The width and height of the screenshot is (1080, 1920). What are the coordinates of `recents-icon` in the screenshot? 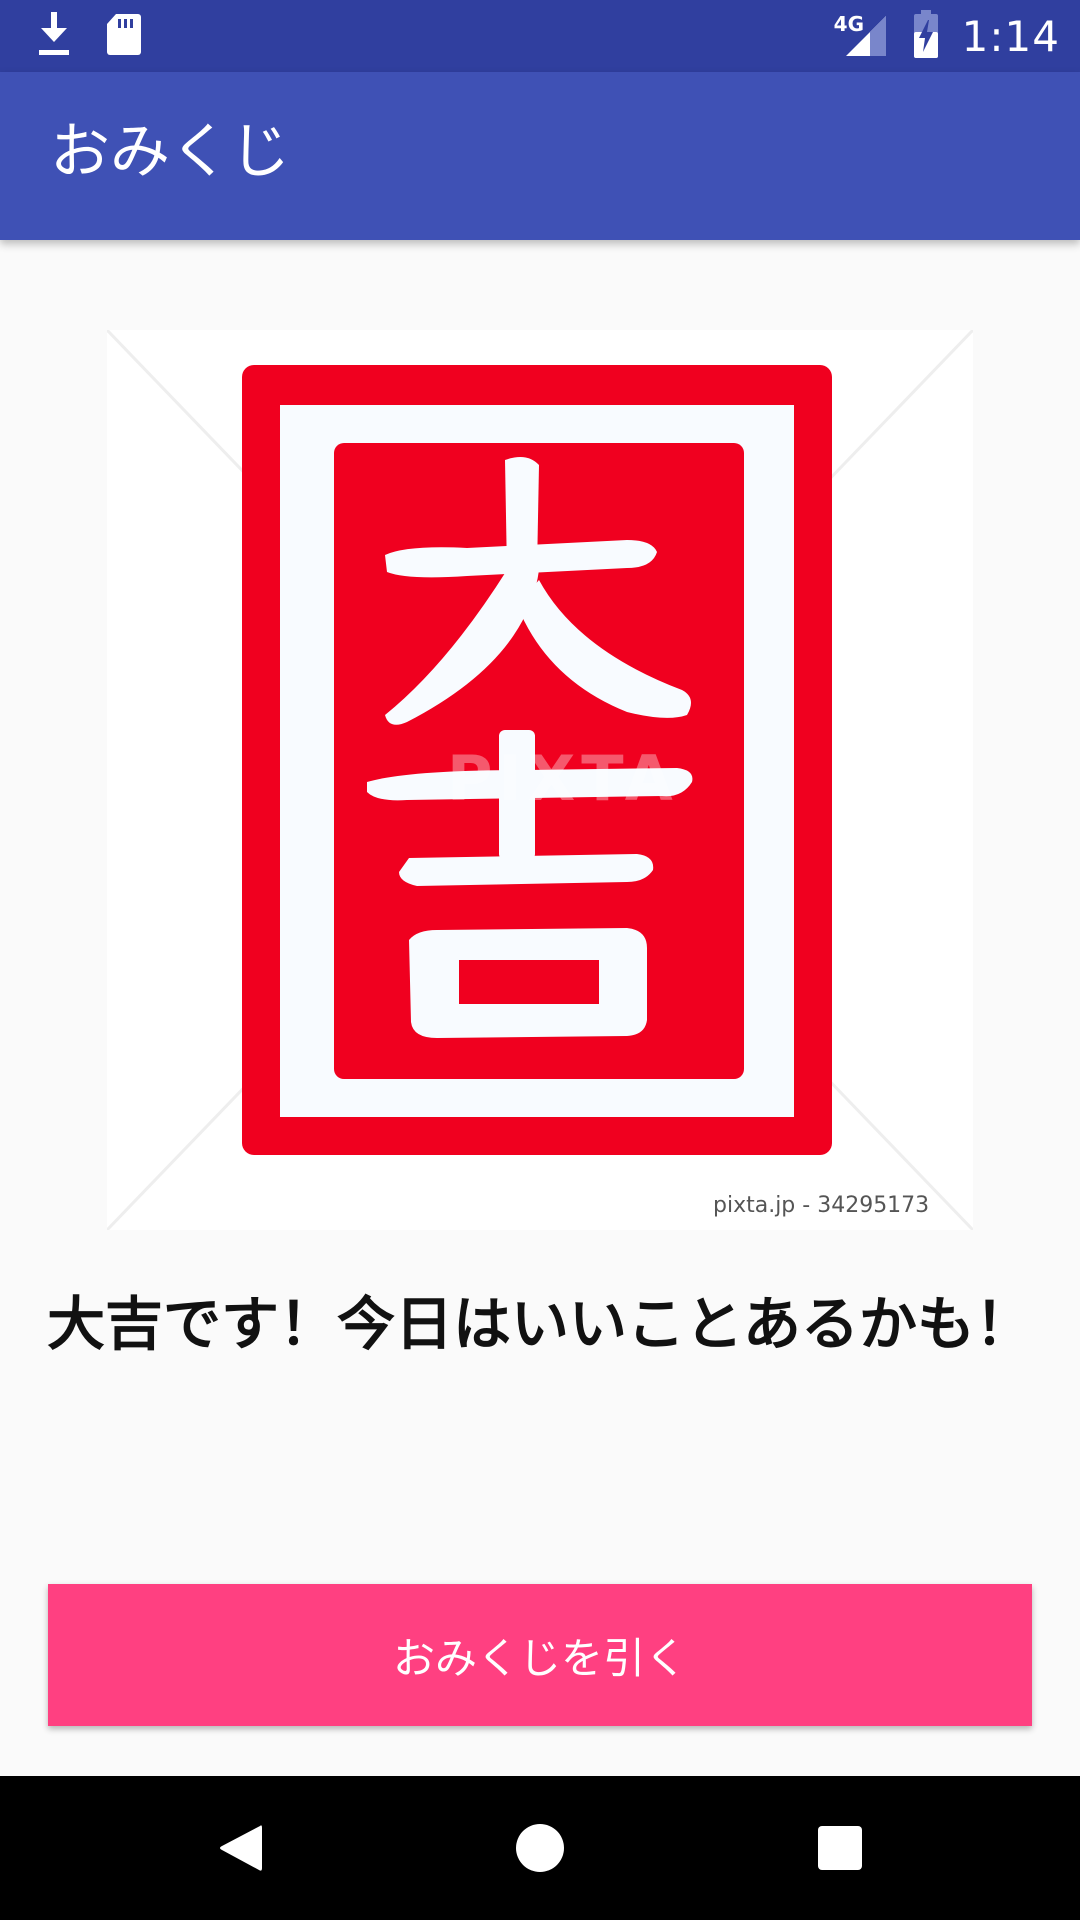 It's located at (840, 1848).